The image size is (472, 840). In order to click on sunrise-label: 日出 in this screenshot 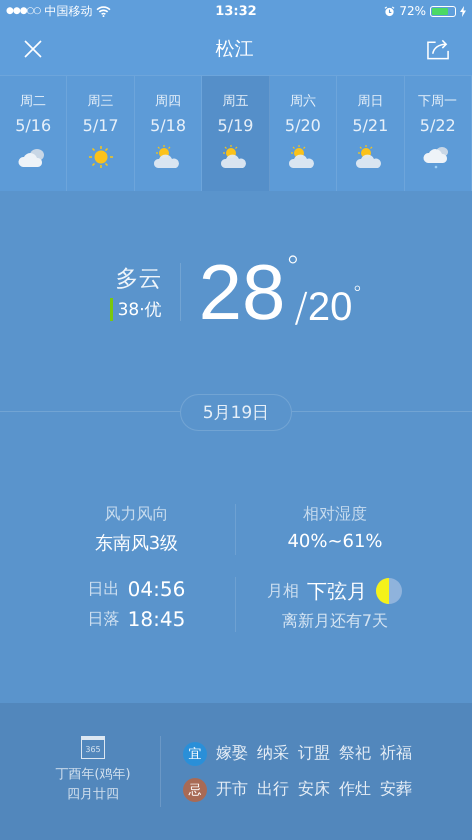, I will do `click(104, 589)`.